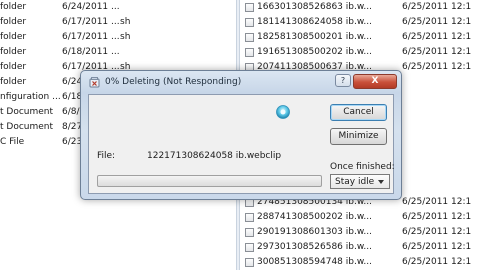 The height and width of the screenshot is (270, 480). What do you see at coordinates (283, 112) in the screenshot?
I see `busy-spinner-icon` at bounding box center [283, 112].